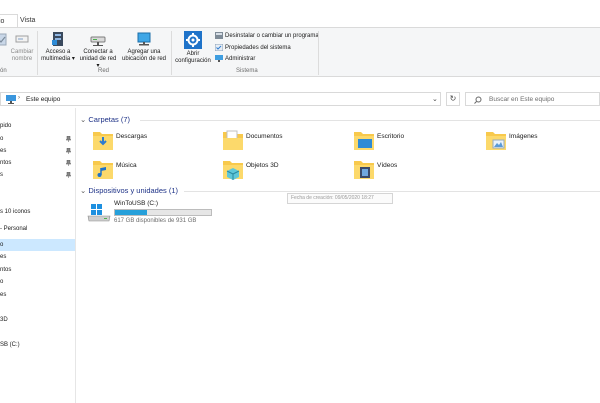 This screenshot has width=600, height=403. I want to click on folder-name: Vídeos, so click(387, 165).